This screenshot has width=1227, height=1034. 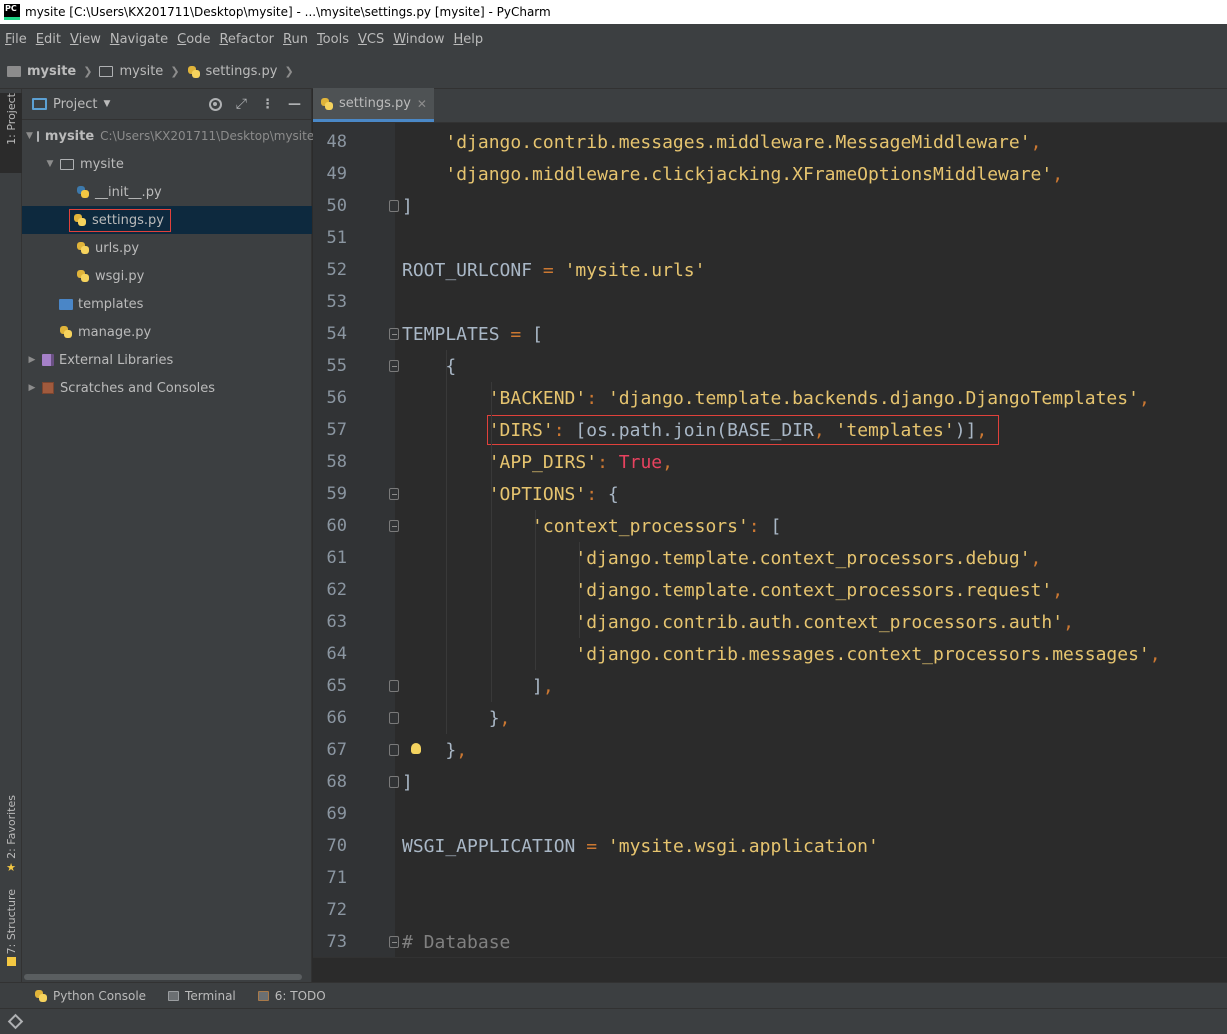 I want to click on menu-file: File, so click(x=16, y=39).